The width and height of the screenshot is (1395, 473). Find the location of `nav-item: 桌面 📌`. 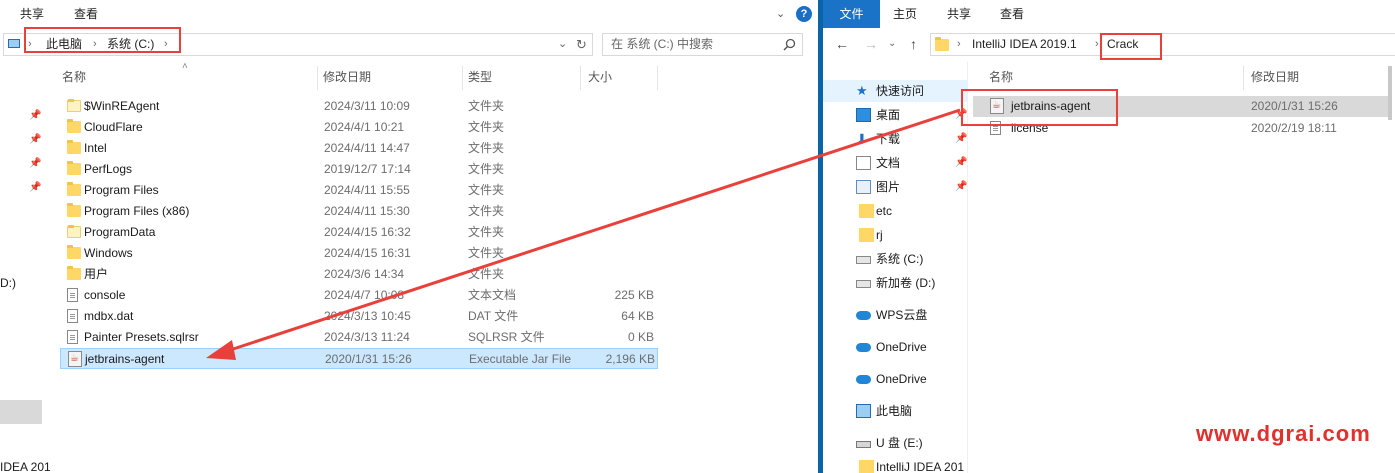

nav-item: 桌面 📌 is located at coordinates (895, 115).